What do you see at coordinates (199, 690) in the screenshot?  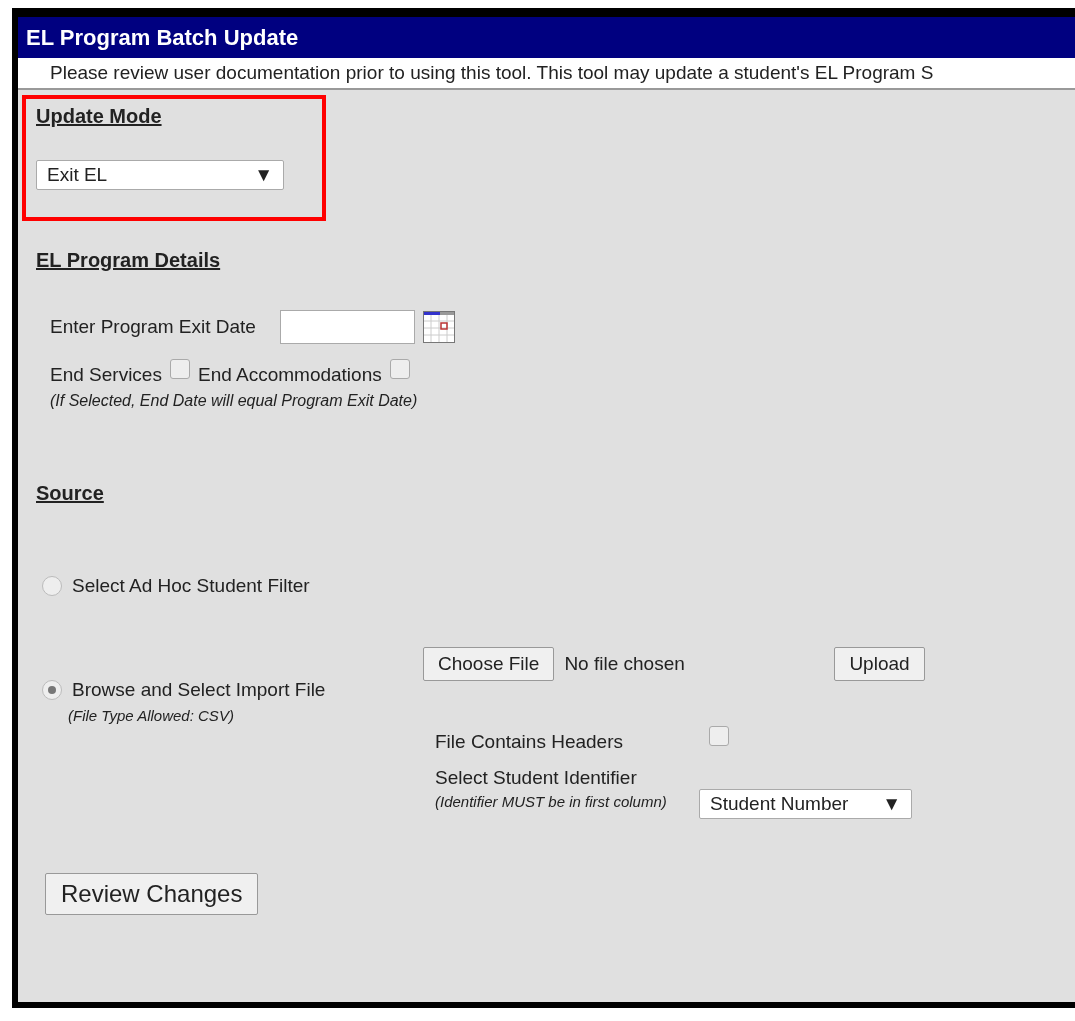 I see `radio-label: Browse and Select Import File` at bounding box center [199, 690].